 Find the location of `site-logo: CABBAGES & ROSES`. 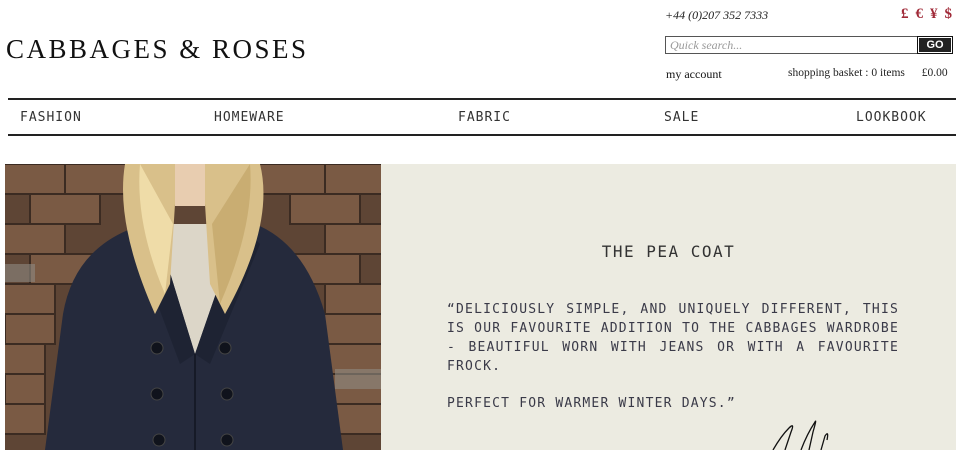

site-logo: CABBAGES & ROSES is located at coordinates (157, 49).